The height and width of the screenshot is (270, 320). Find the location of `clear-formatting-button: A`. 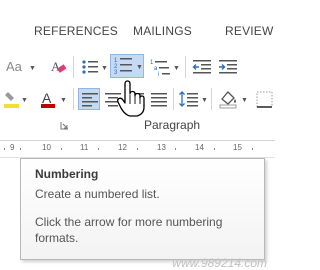

clear-formatting-button: A is located at coordinates (59, 67).